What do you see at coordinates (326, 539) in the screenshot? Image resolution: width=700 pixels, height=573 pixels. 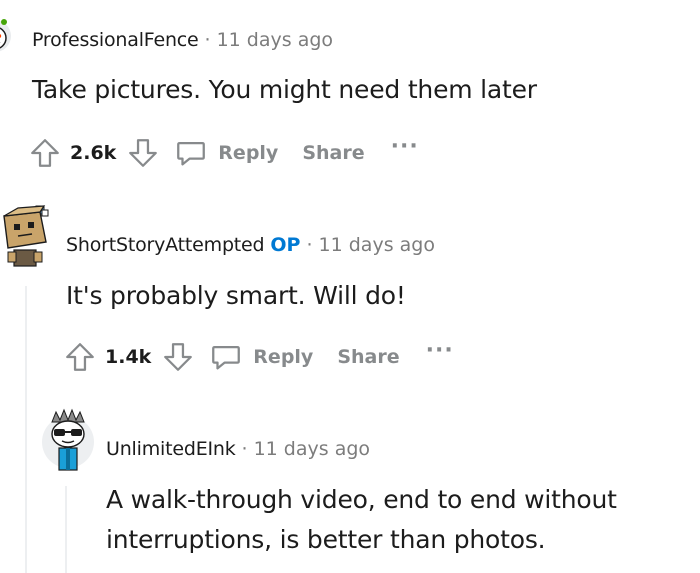 I see `comment-body-line: interruptions, is better than photos.` at bounding box center [326, 539].